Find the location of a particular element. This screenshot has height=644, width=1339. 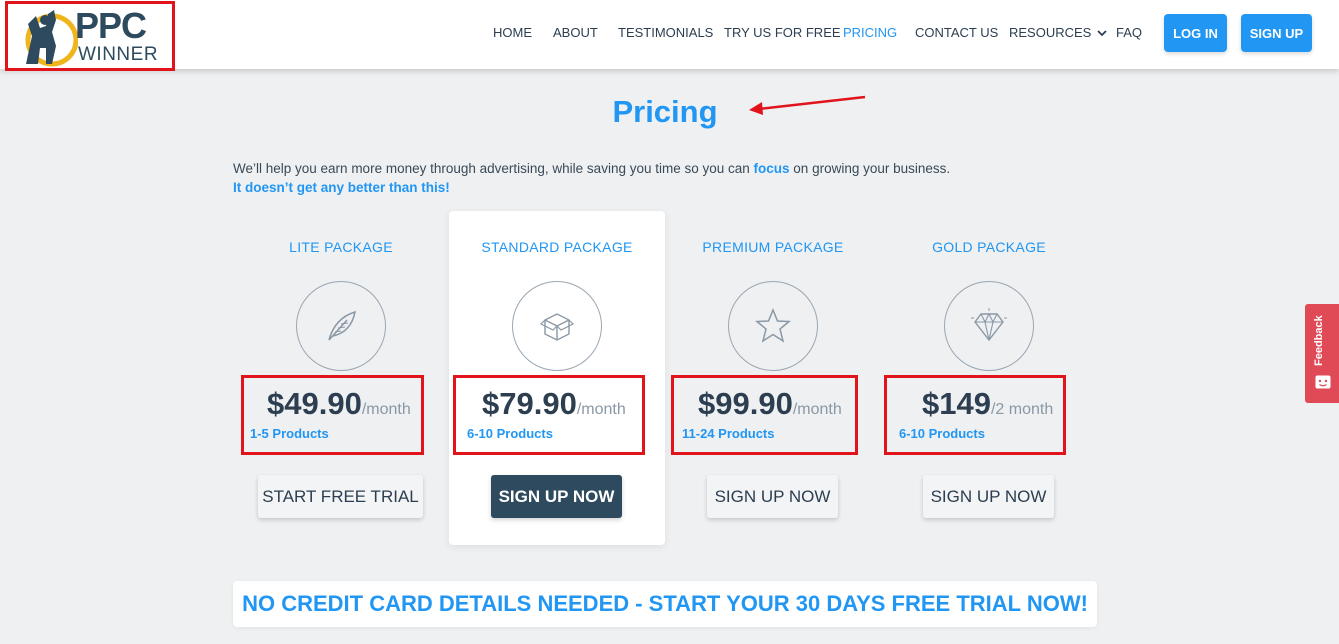

price-highlight-box: $149/2 month 6-10 Products is located at coordinates (975, 415).